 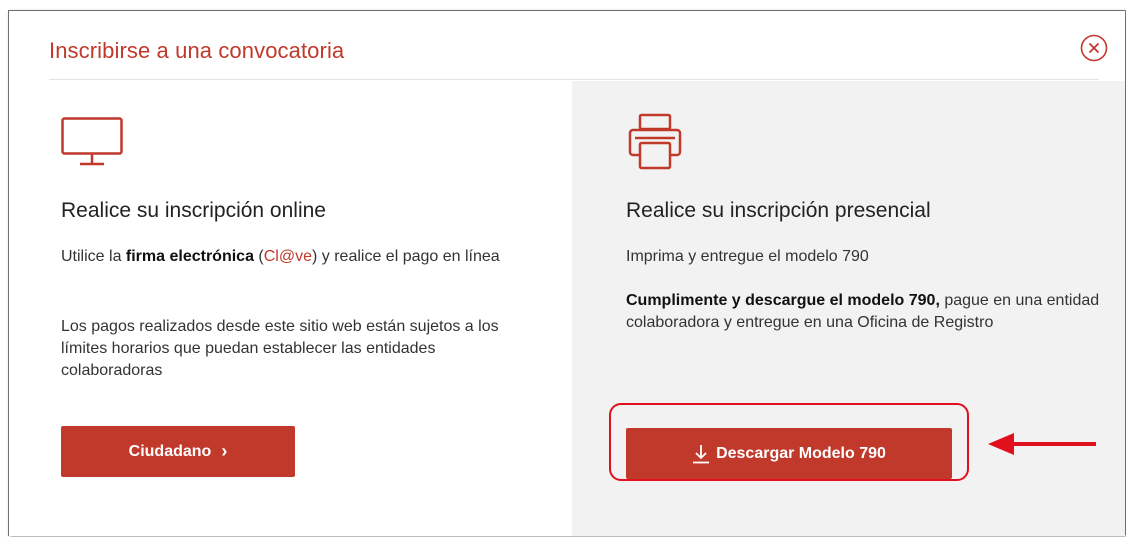 I want to click on close-icon, so click(x=1094, y=48).